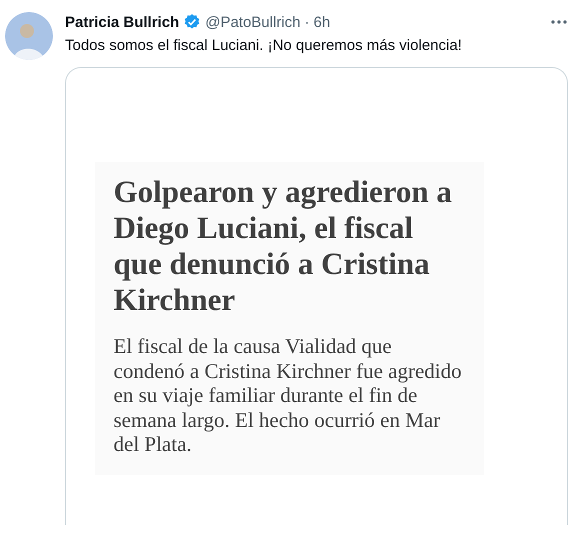 The width and height of the screenshot is (585, 537). I want to click on author-handle: @PatoBullrich, so click(252, 22).